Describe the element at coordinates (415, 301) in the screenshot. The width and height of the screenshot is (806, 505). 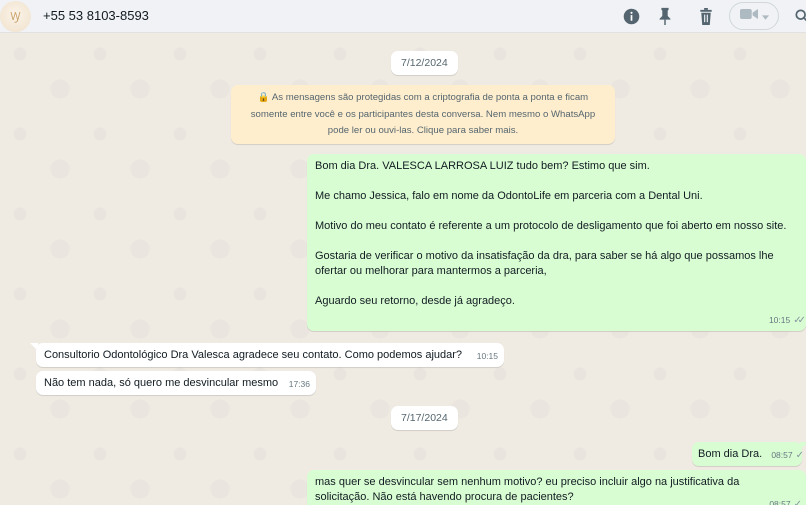
I see `message-text: Aguardo seu retorno, desde já agradeço.` at that location.